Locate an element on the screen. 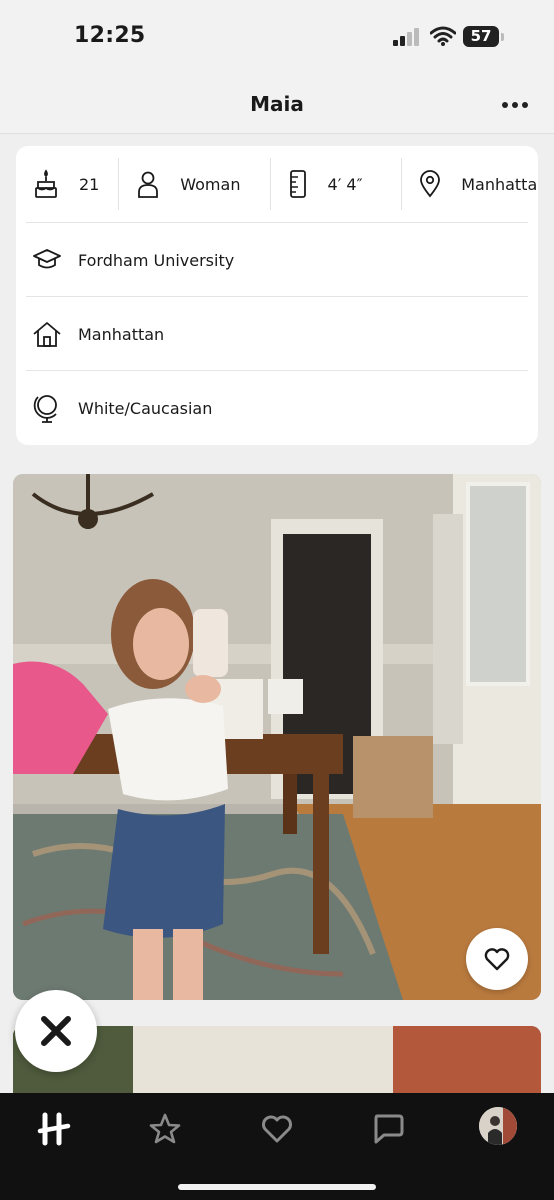 This screenshot has width=554, height=1200. vitals-row: 21 Woman 4′ 4″ Manhattan is located at coordinates (277, 184).